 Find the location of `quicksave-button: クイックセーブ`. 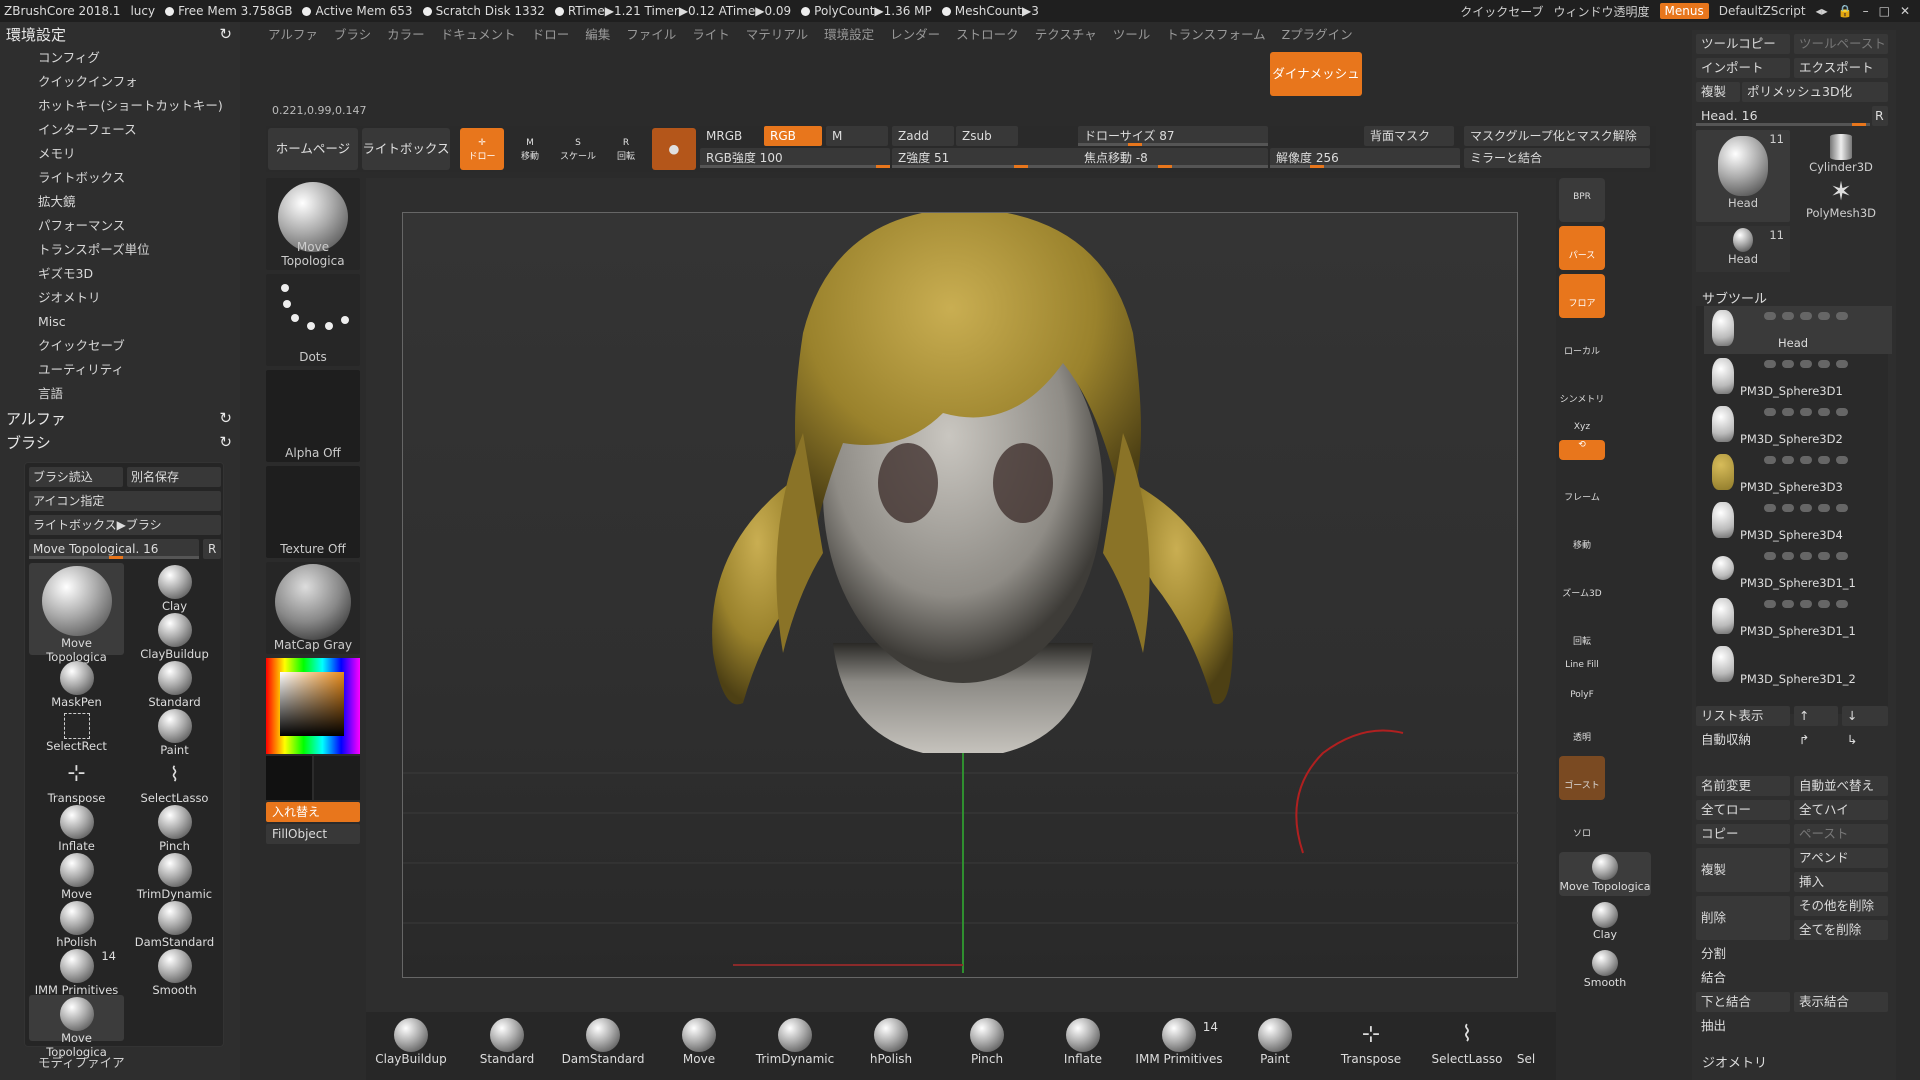

quicksave-button: クイックセーブ is located at coordinates (1501, 11).